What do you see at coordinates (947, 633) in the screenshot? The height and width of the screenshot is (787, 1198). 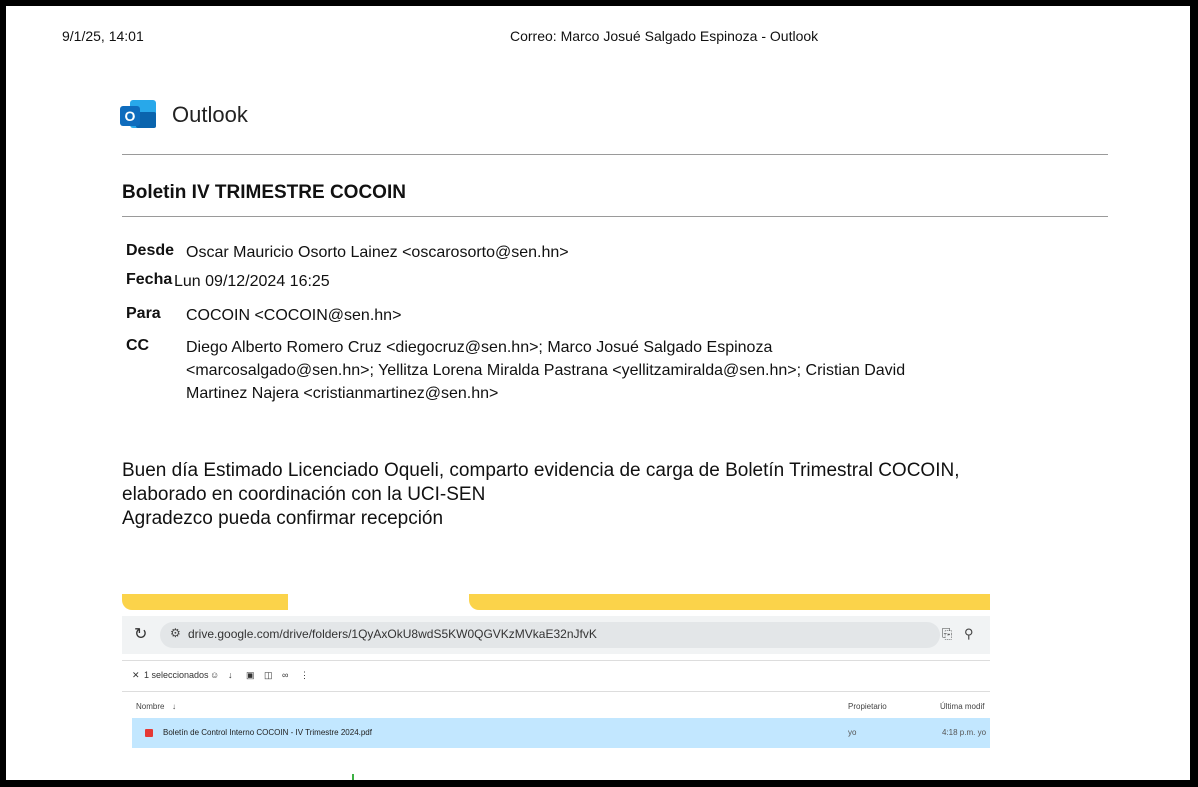 I see `install-icon: ⎘` at bounding box center [947, 633].